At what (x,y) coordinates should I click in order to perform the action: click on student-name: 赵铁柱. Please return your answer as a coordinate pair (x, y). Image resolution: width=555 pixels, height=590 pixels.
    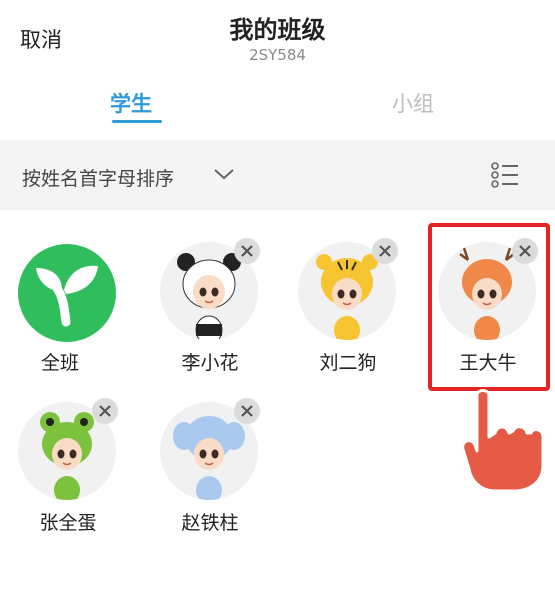
    Looking at the image, I should click on (210, 523).